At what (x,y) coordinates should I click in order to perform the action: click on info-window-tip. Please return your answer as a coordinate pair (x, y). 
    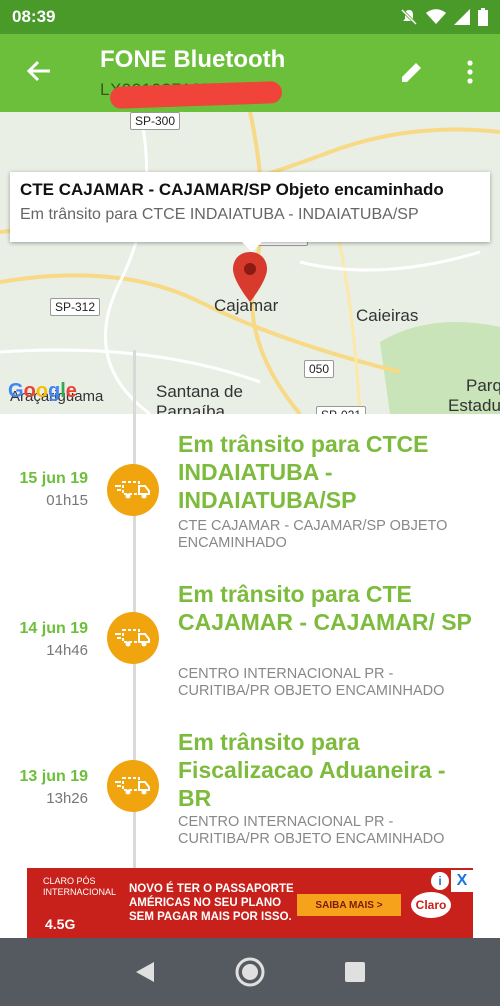
    Looking at the image, I should click on (252, 247).